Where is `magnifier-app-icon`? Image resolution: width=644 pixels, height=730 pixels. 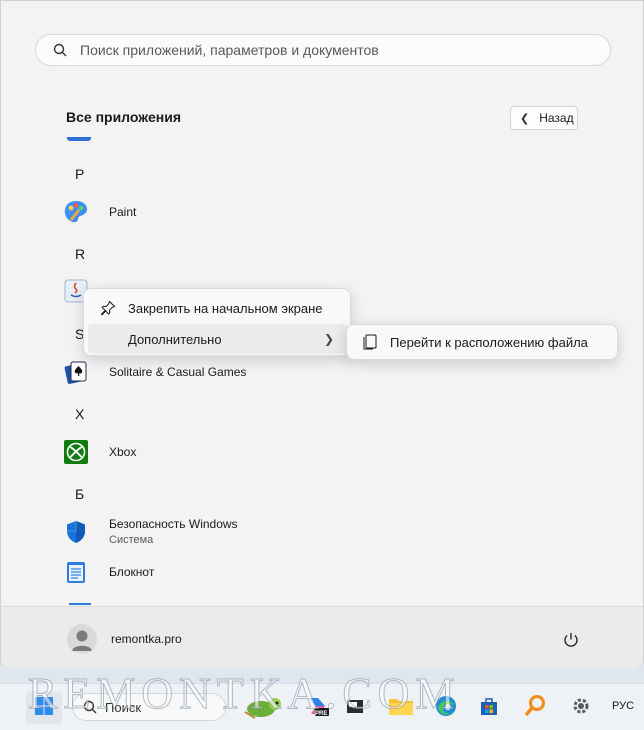
magnifier-app-icon is located at coordinates (535, 708).